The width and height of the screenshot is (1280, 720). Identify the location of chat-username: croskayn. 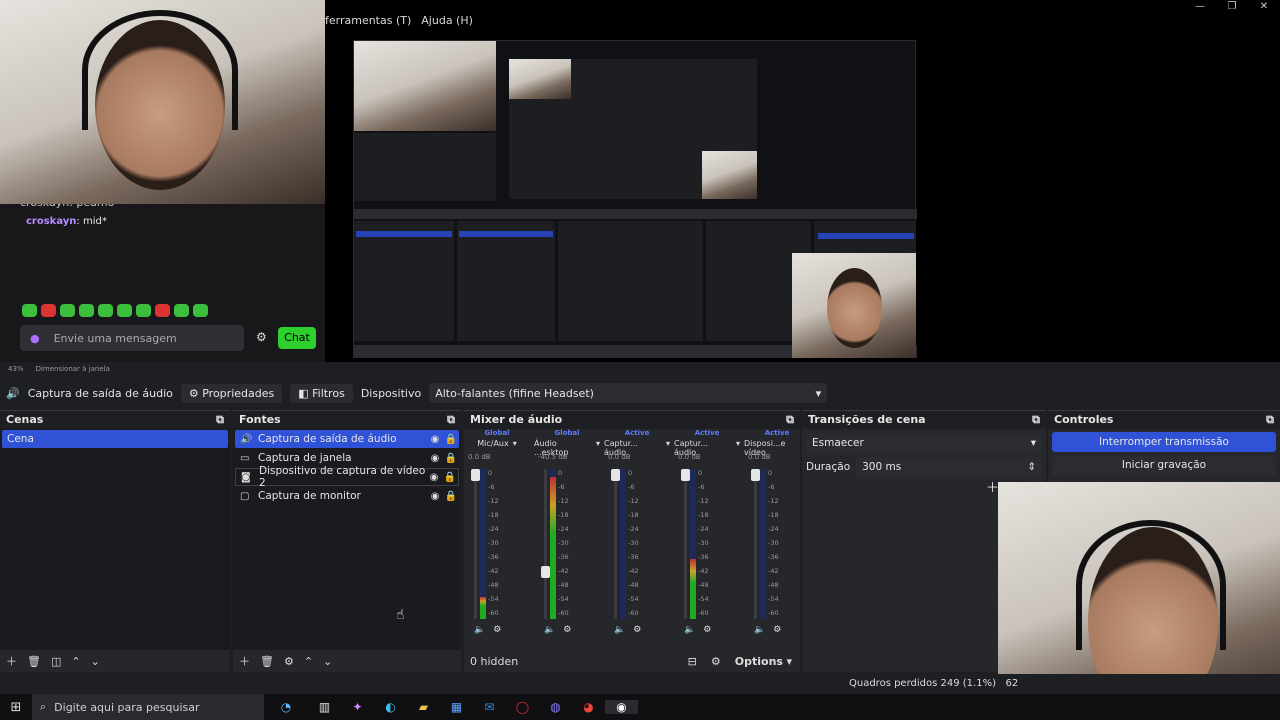
(51, 221).